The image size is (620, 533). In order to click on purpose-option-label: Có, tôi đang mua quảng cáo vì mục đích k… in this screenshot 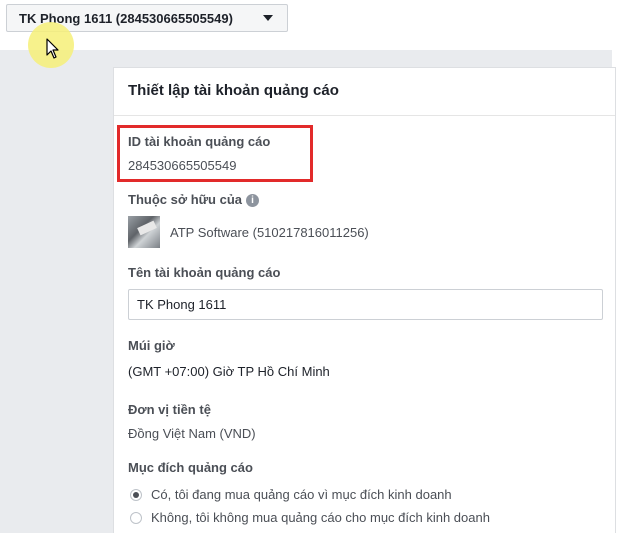, I will do `click(301, 494)`.